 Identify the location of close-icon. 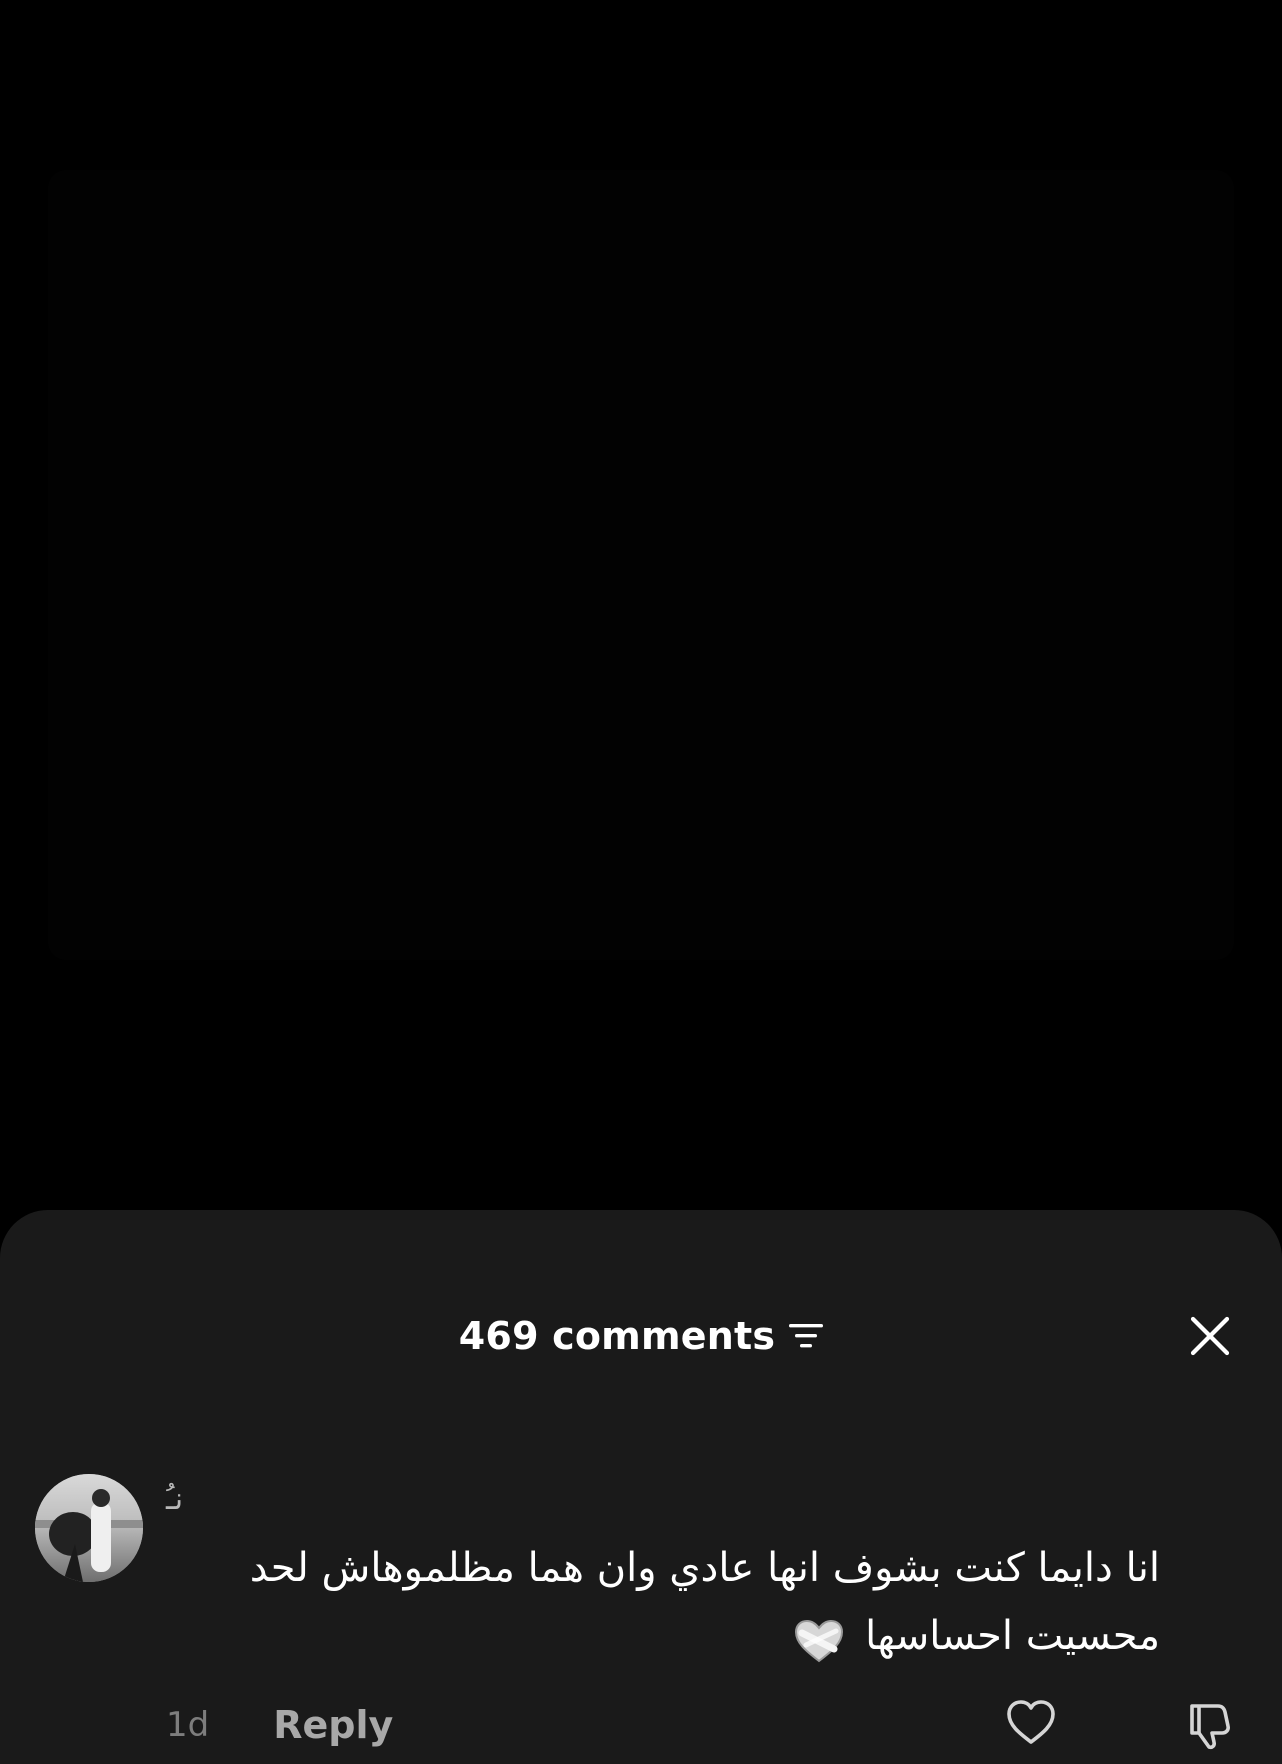
(1210, 1336).